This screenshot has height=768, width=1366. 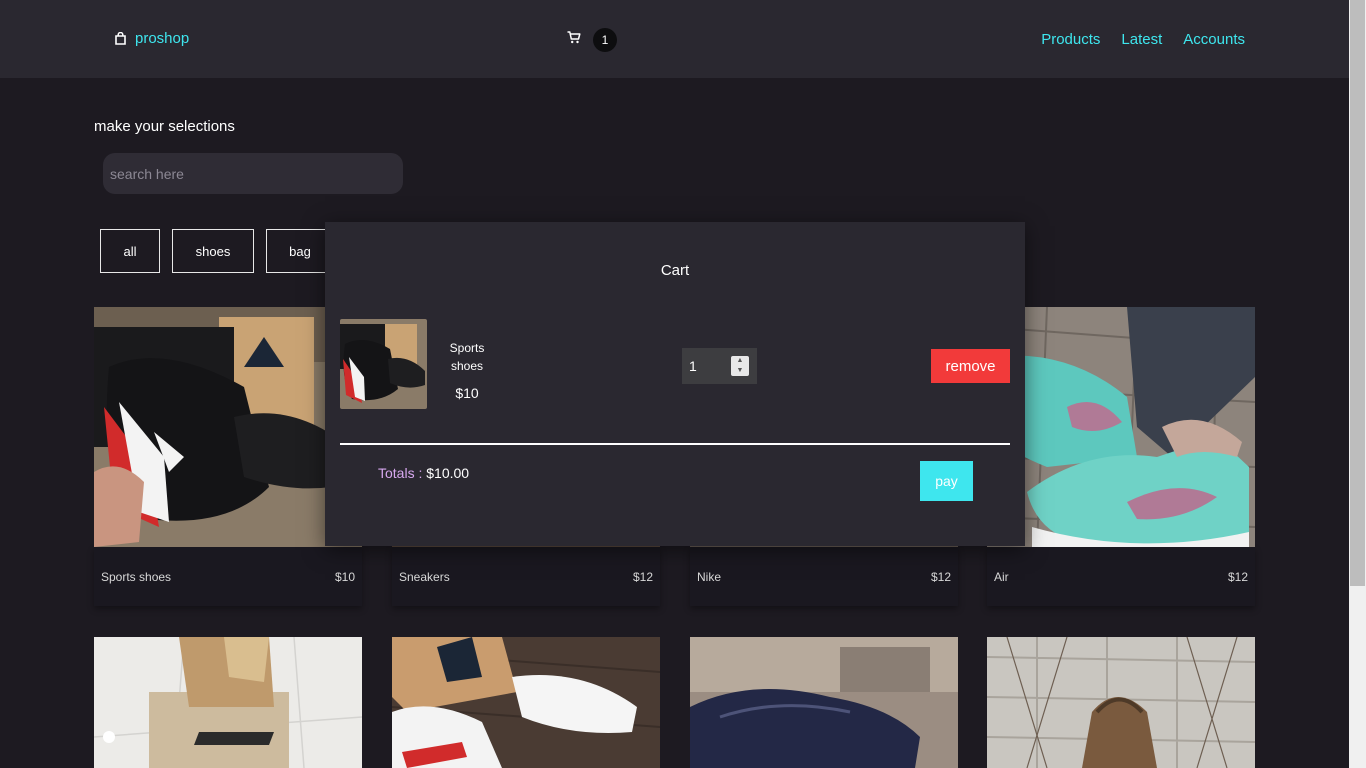 I want to click on product-card: Air $12, so click(x=1121, y=456).